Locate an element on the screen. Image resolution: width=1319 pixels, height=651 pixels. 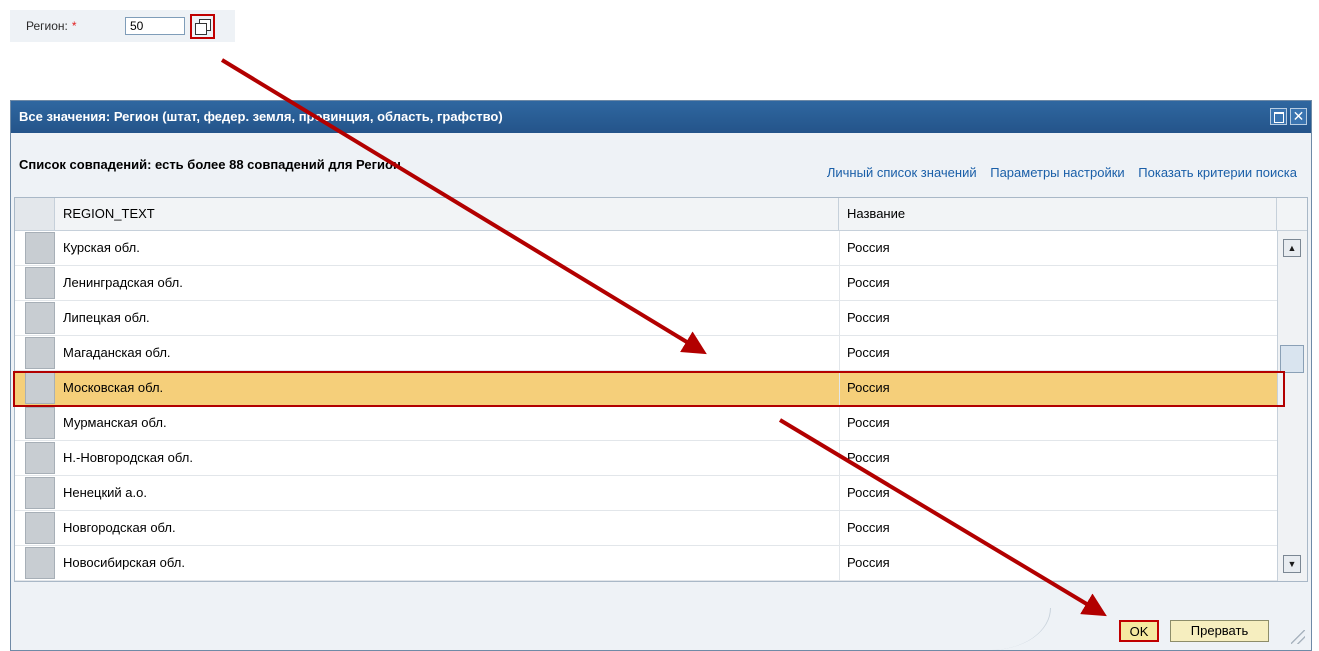
table-row: Липецкая обл. Россия is located at coordinates (646, 318).